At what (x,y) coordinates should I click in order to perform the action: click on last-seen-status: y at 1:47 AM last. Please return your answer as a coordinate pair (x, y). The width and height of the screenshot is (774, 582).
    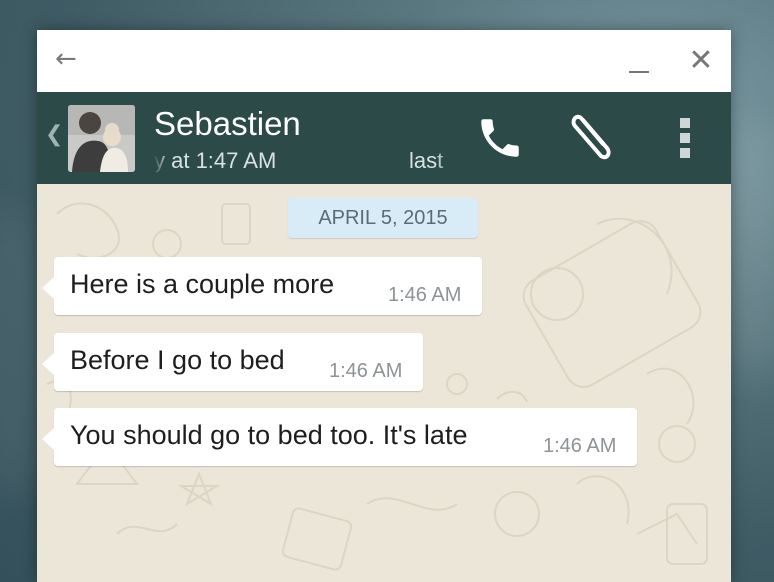
    Looking at the image, I should click on (329, 161).